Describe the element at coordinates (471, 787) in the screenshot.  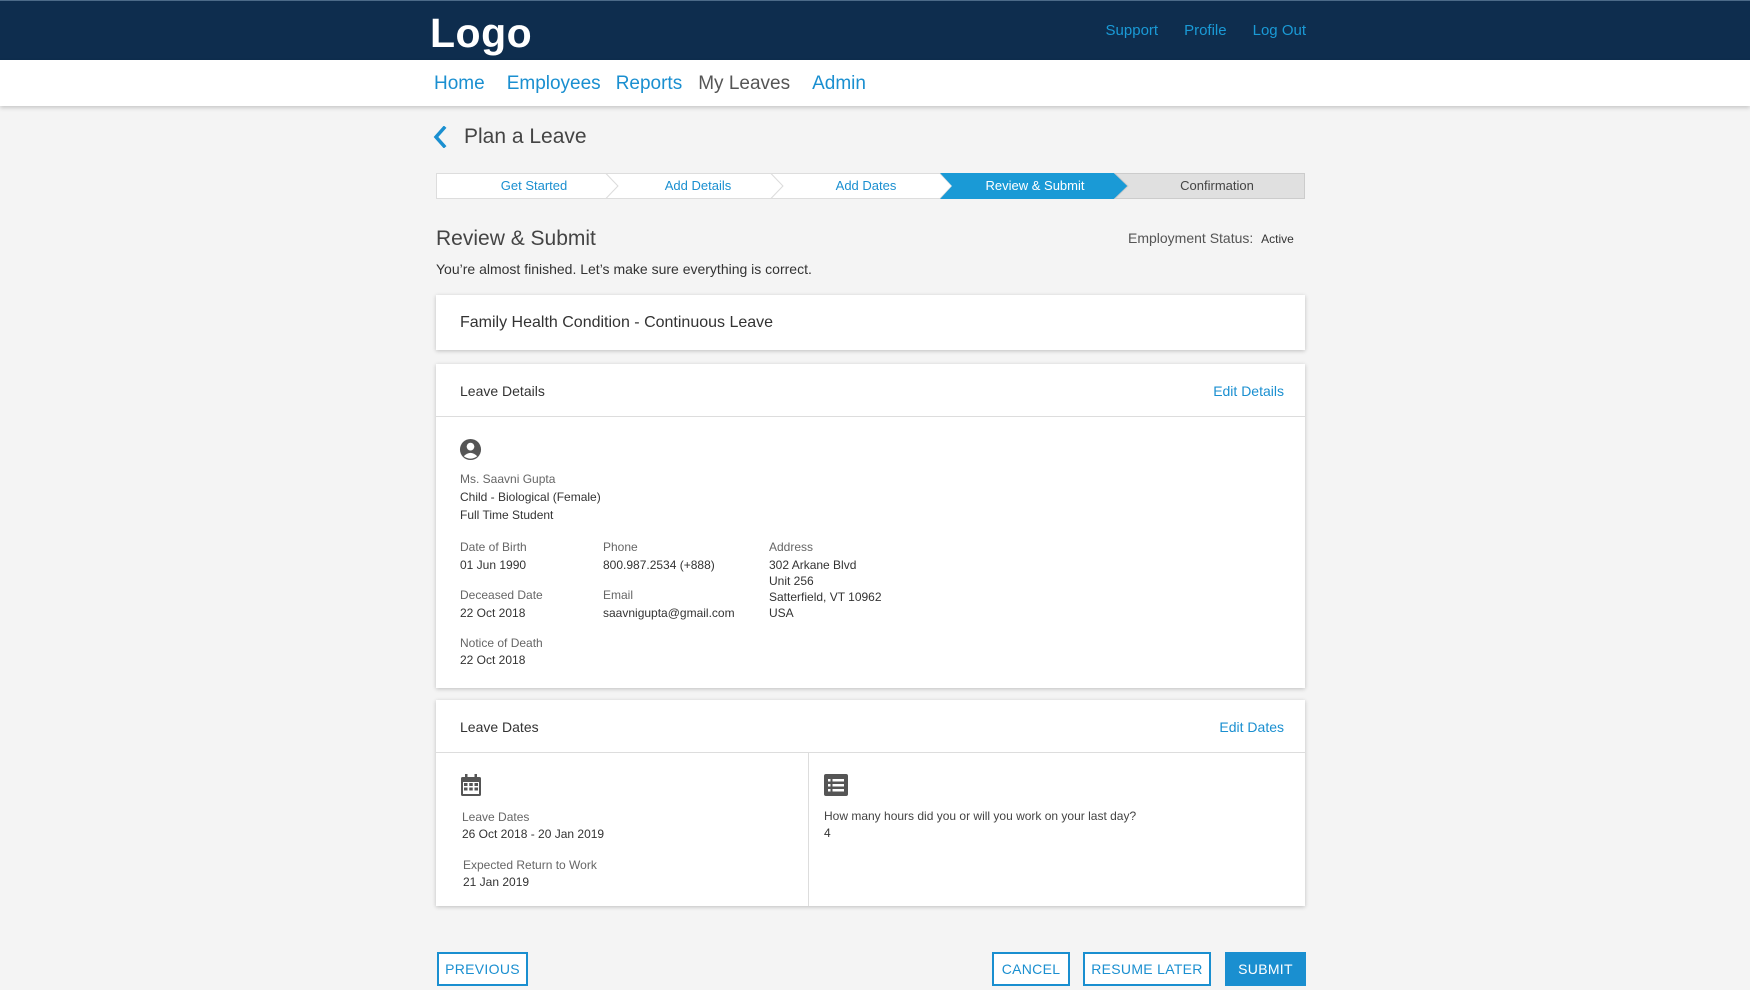
I see `calendar-icon` at that location.